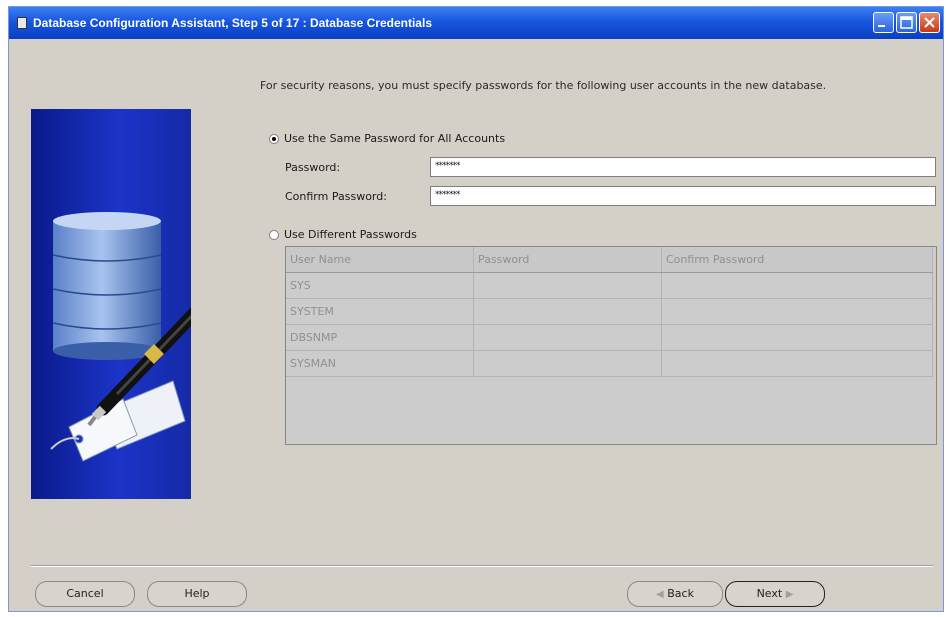 The height and width of the screenshot is (617, 946). Describe the element at coordinates (680, 593) in the screenshot. I see `back-button-label: Back` at that location.